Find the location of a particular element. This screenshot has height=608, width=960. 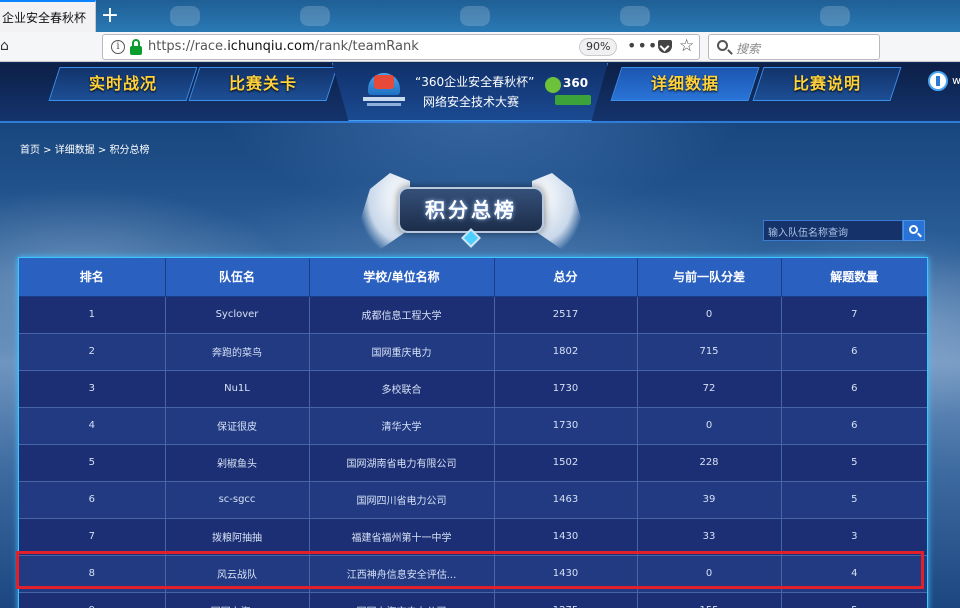

team-search-input is located at coordinates (833, 233).